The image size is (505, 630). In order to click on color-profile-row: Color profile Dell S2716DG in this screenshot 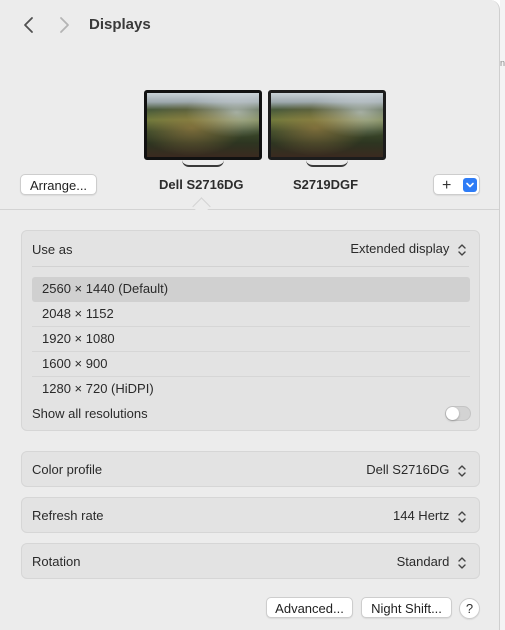, I will do `click(250, 469)`.